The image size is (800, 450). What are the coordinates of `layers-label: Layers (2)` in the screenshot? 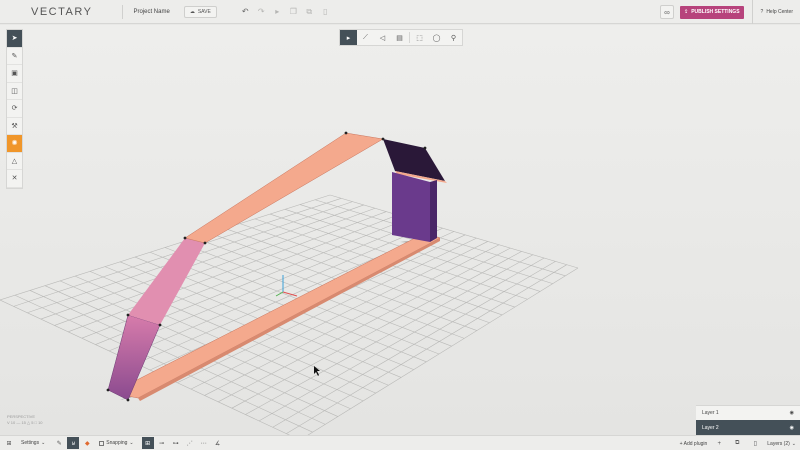 It's located at (778, 443).